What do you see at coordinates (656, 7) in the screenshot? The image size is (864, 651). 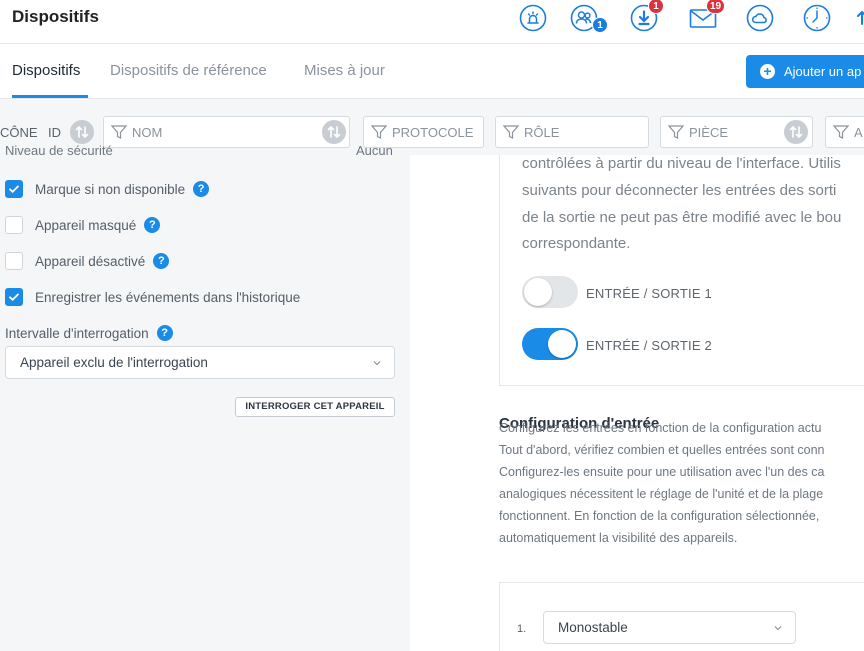 I see `download-badge: 1` at bounding box center [656, 7].